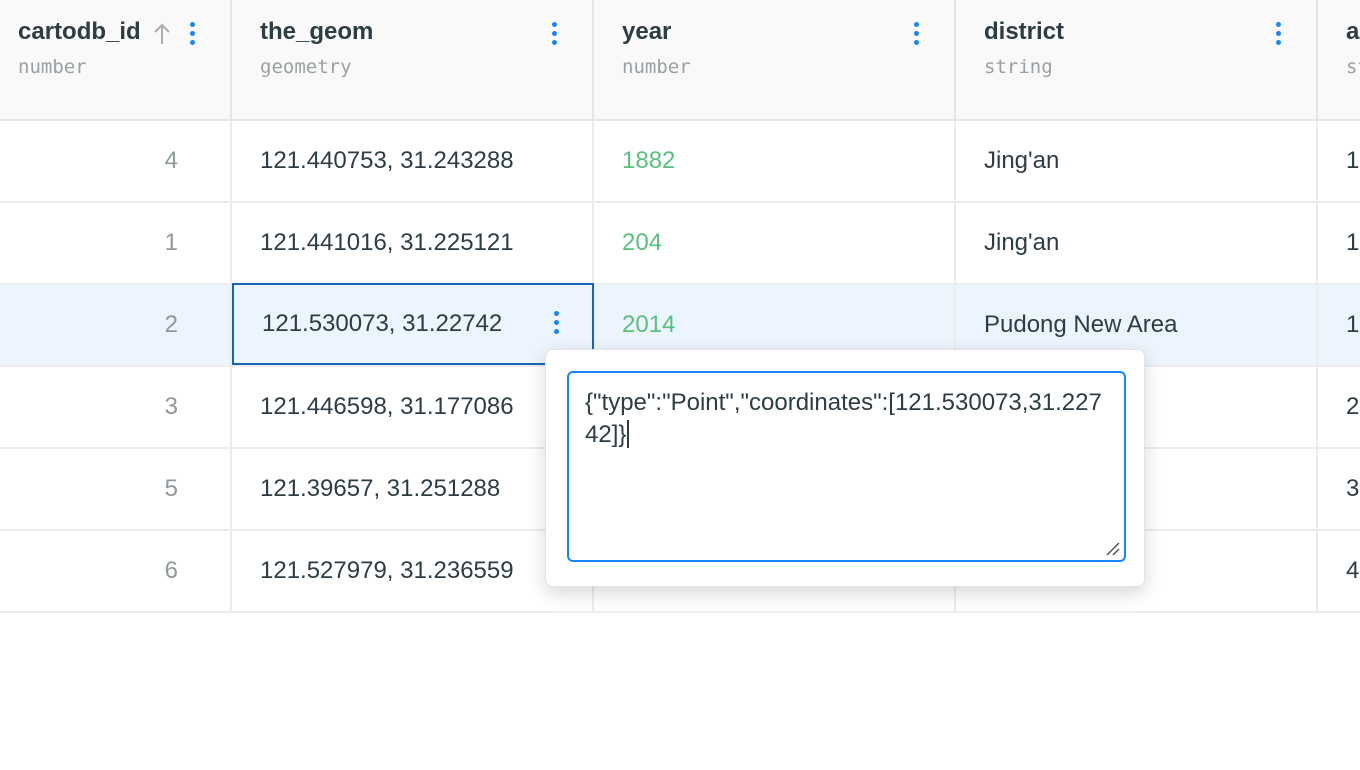 This screenshot has width=1360, height=770. I want to click on cell-truncated: 4, so click(1339, 571).